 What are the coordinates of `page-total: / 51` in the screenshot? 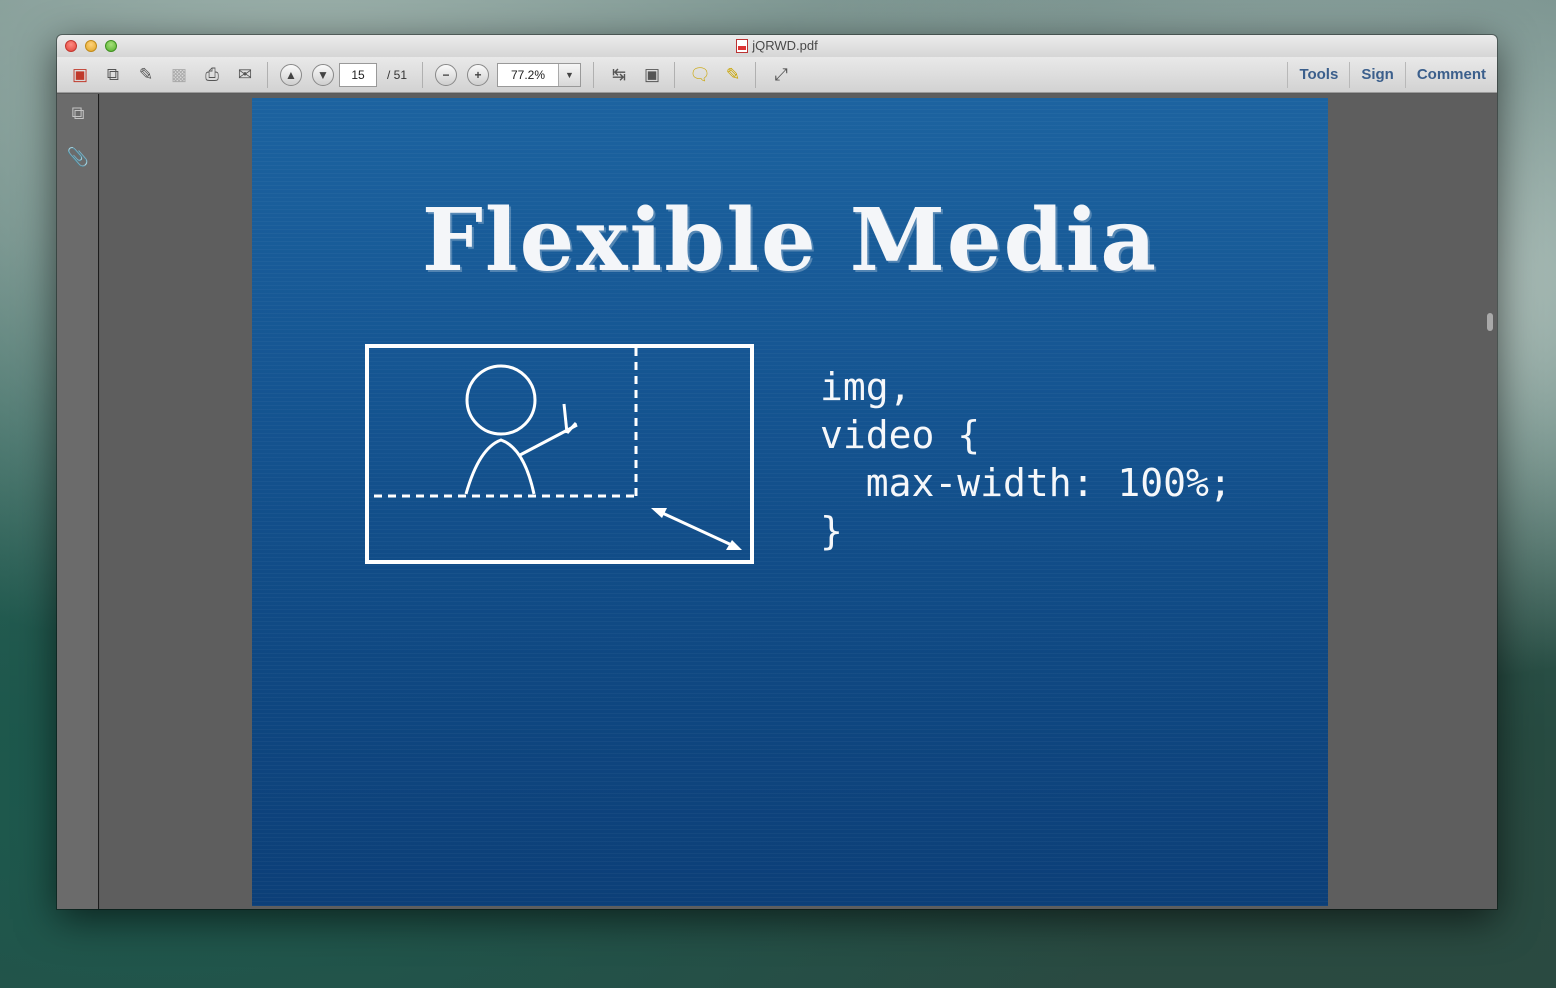 It's located at (397, 74).